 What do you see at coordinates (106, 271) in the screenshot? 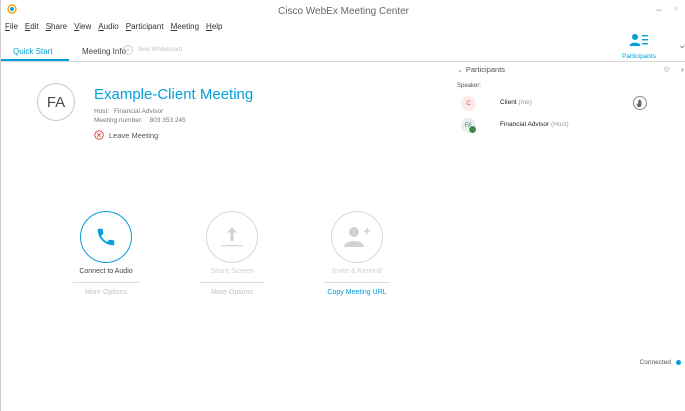
I see `connect-audio-label: Connect to Audio` at bounding box center [106, 271].